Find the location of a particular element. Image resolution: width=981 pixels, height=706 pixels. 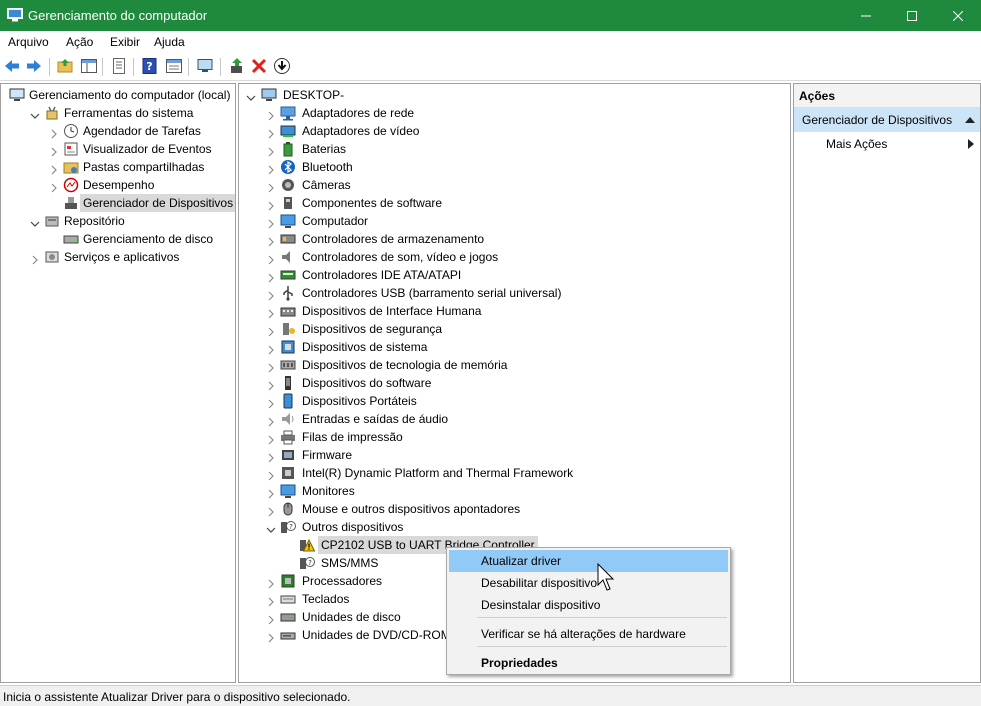

device-tree-item: Dispositivos de tecnologia de memória is located at coordinates (514, 365).